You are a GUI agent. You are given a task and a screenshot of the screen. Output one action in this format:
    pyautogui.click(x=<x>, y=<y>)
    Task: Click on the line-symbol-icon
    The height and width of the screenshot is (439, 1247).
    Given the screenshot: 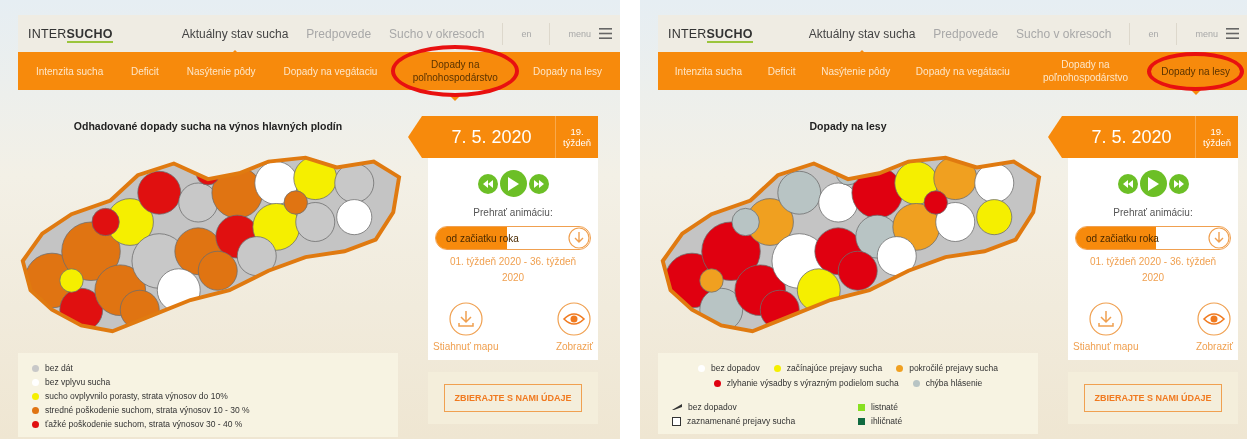 What is the action you would take?
    pyautogui.click(x=677, y=407)
    